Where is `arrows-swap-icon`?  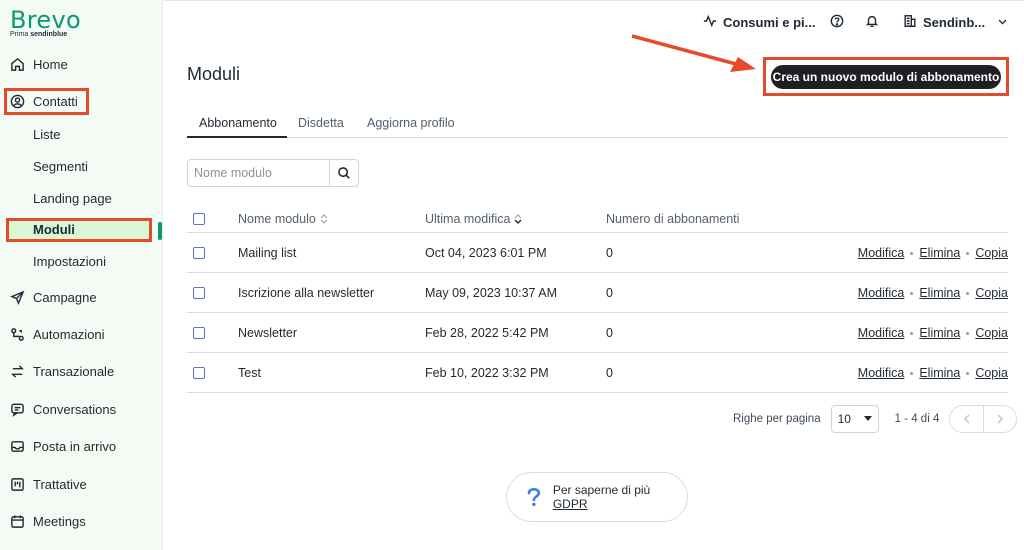 arrows-swap-icon is located at coordinates (17, 371).